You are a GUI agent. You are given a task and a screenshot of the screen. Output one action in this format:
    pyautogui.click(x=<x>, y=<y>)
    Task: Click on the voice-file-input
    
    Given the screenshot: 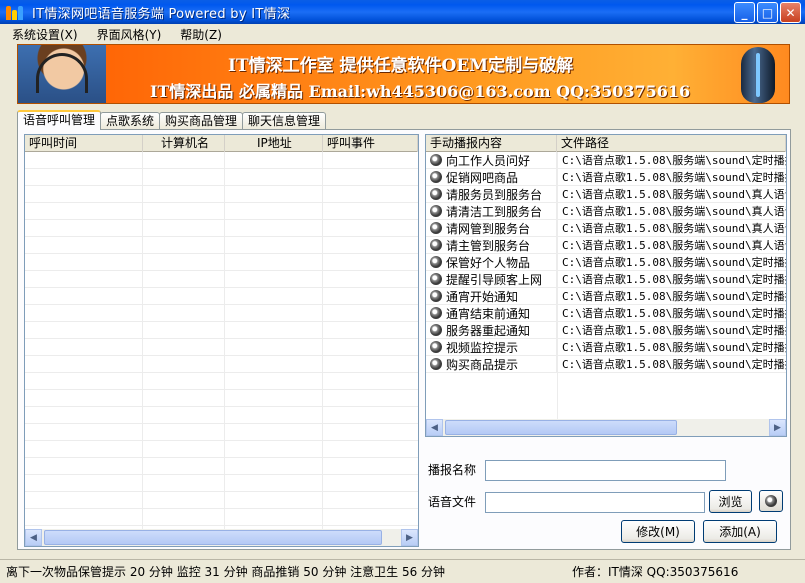 What is the action you would take?
    pyautogui.click(x=595, y=502)
    